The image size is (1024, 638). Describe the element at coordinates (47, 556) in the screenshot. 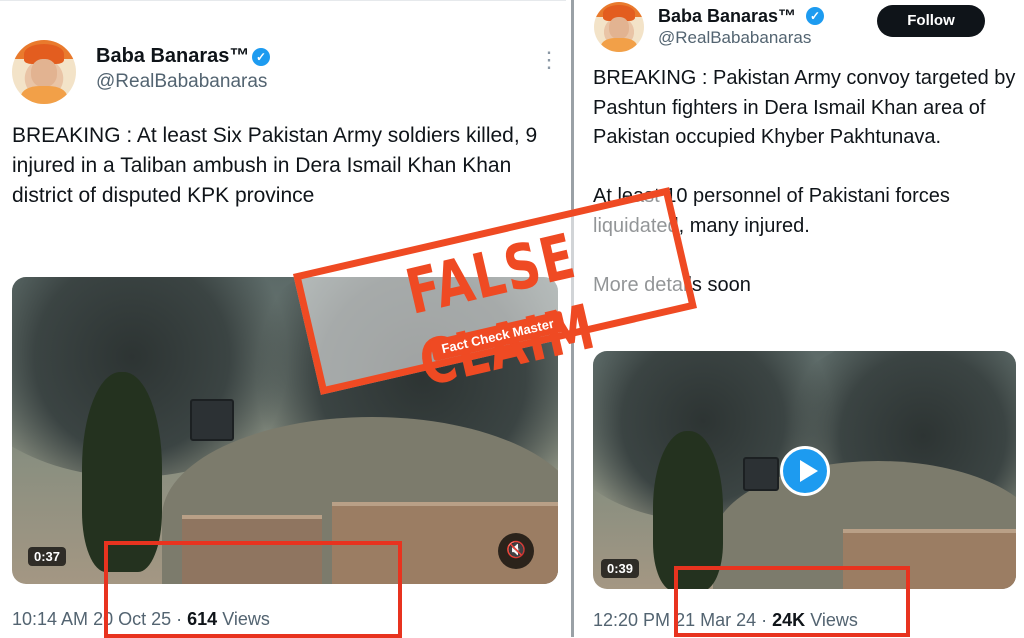

I see `video-duration: 0:37` at that location.